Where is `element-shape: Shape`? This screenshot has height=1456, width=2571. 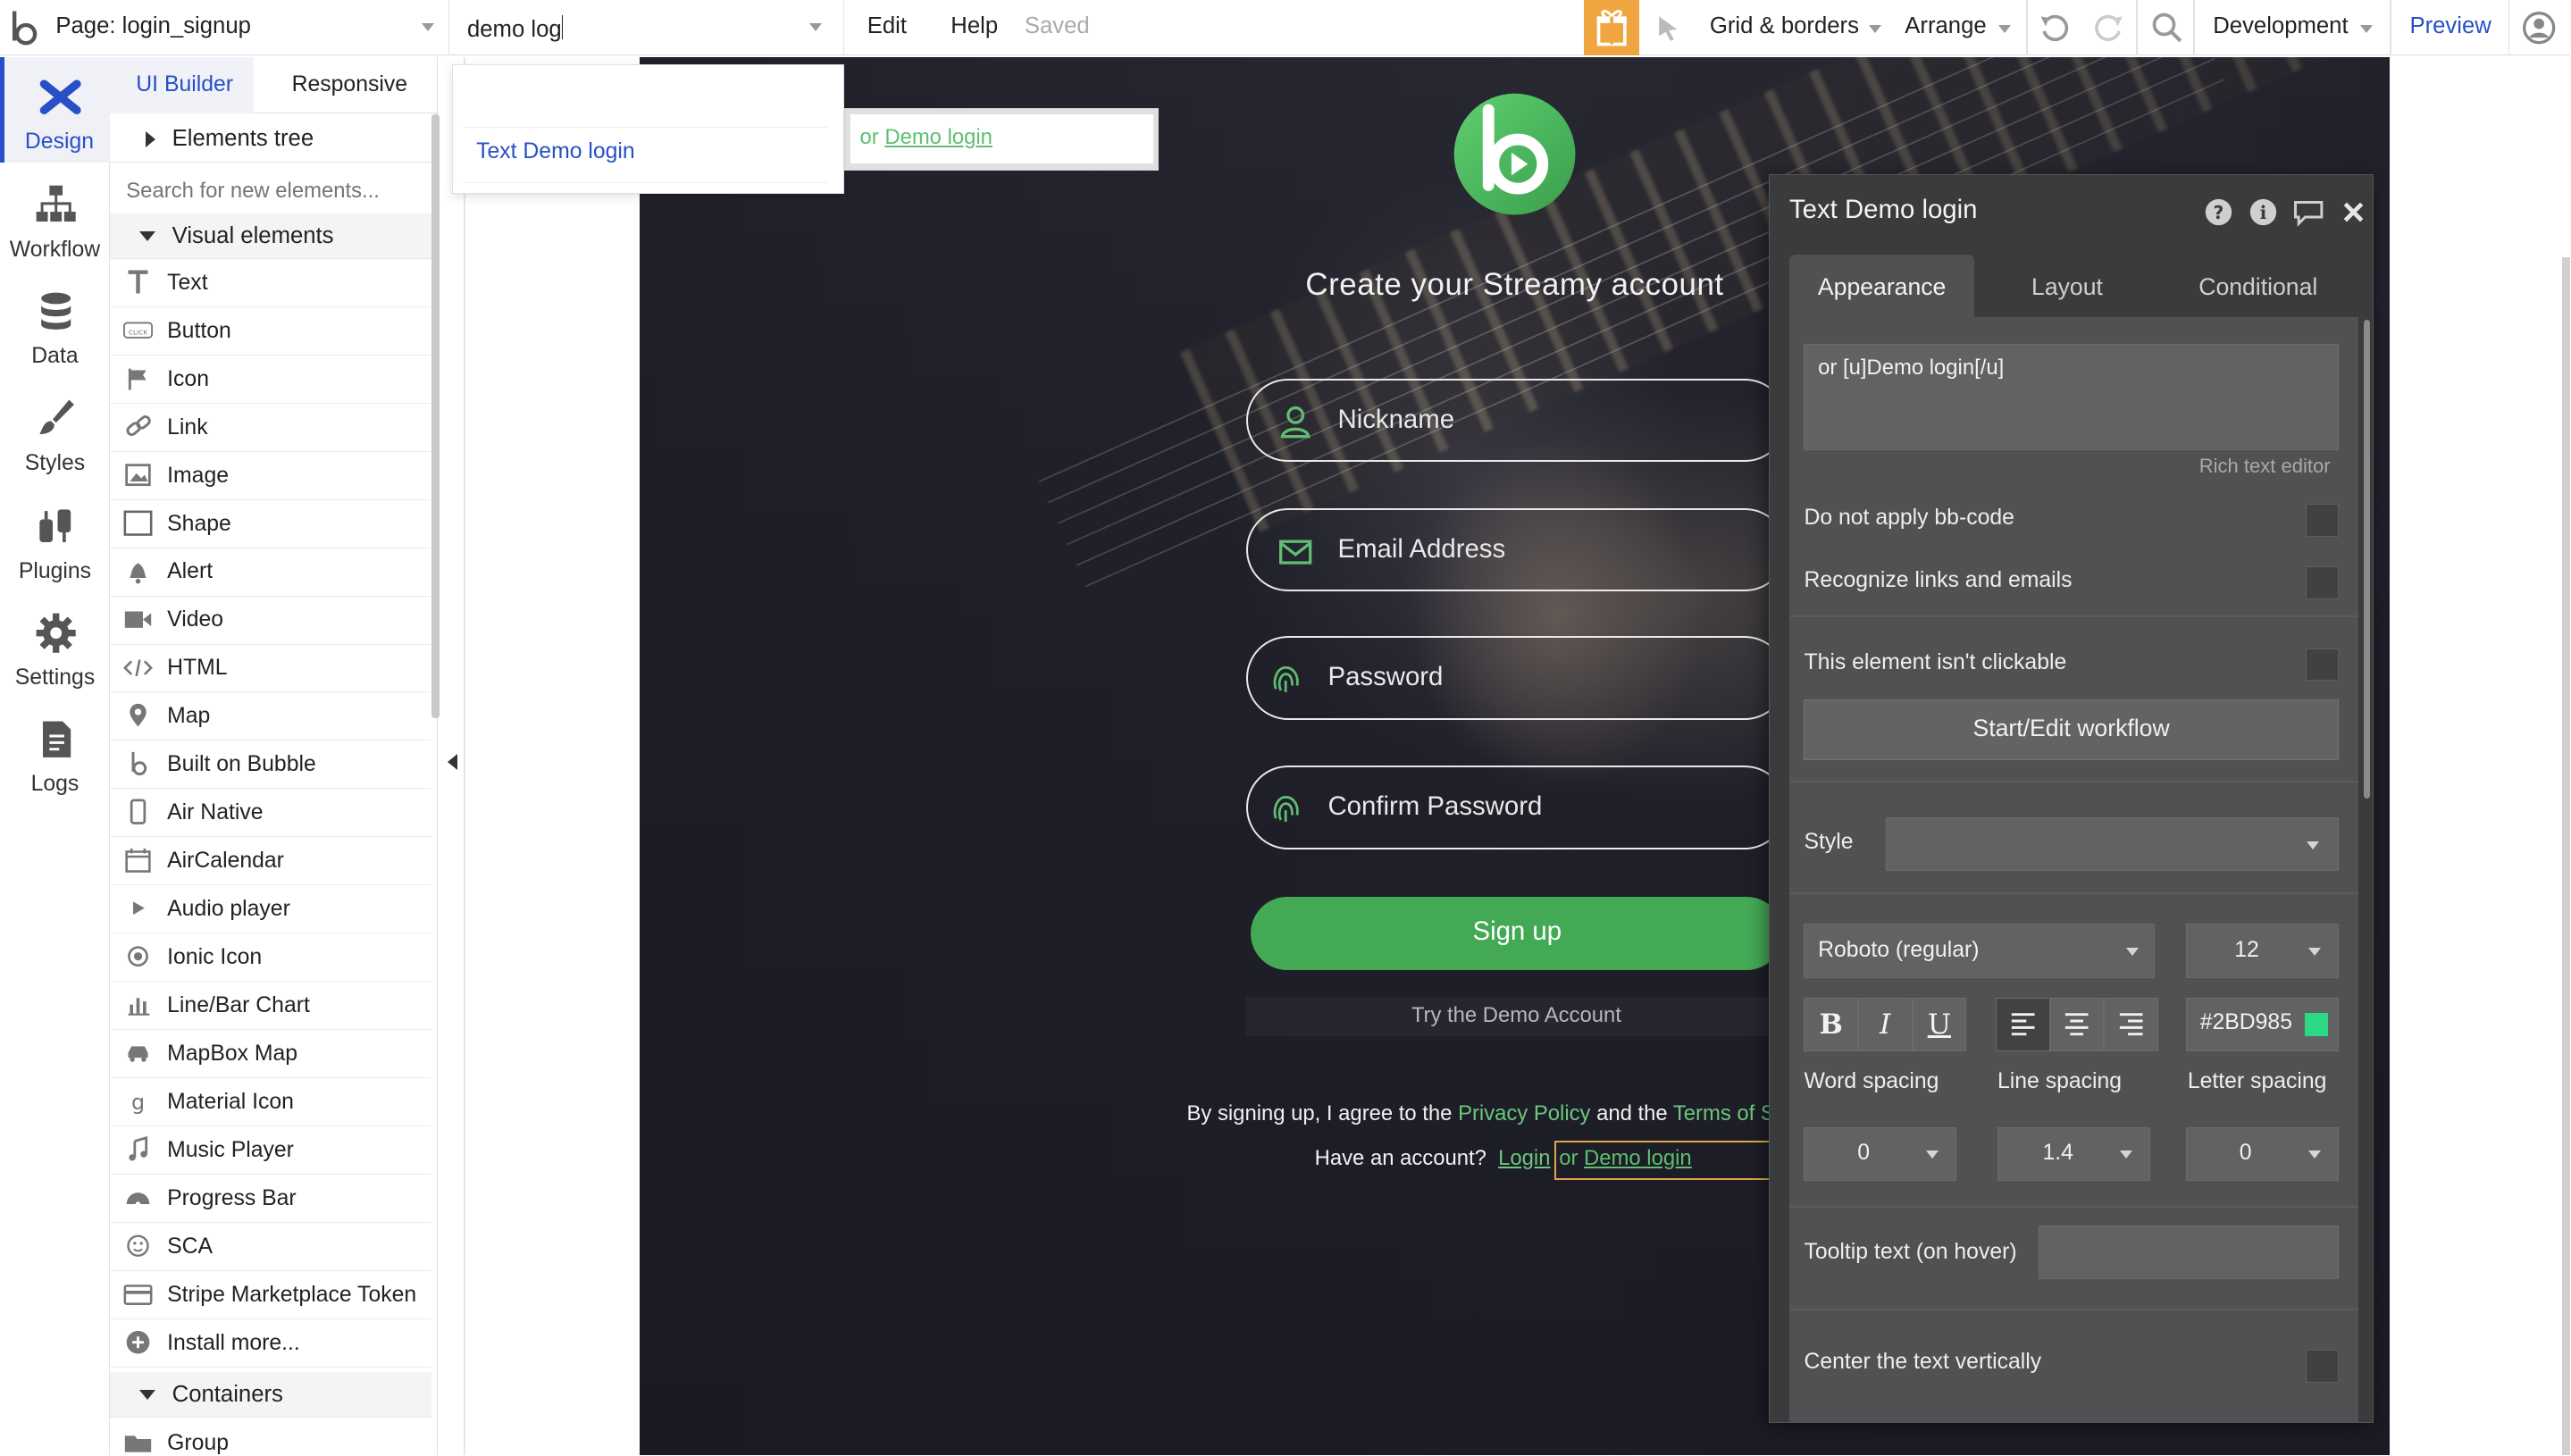
element-shape: Shape is located at coordinates (270, 524).